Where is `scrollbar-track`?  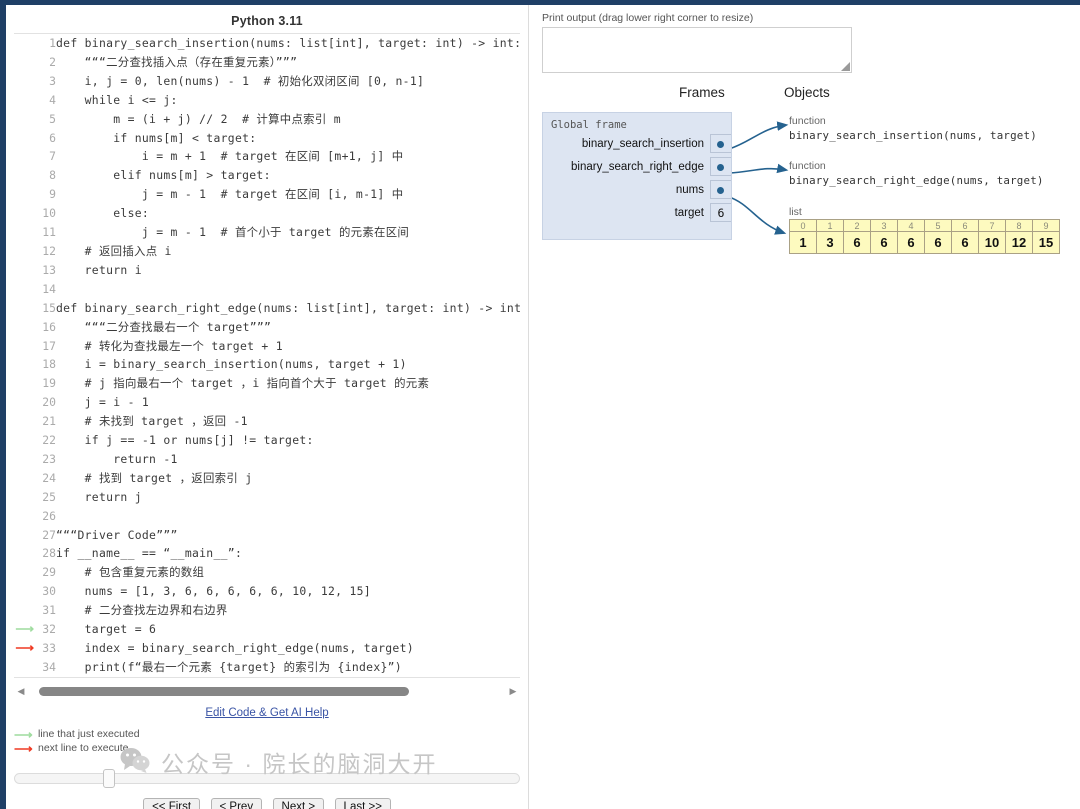
scrollbar-track is located at coordinates (267, 691).